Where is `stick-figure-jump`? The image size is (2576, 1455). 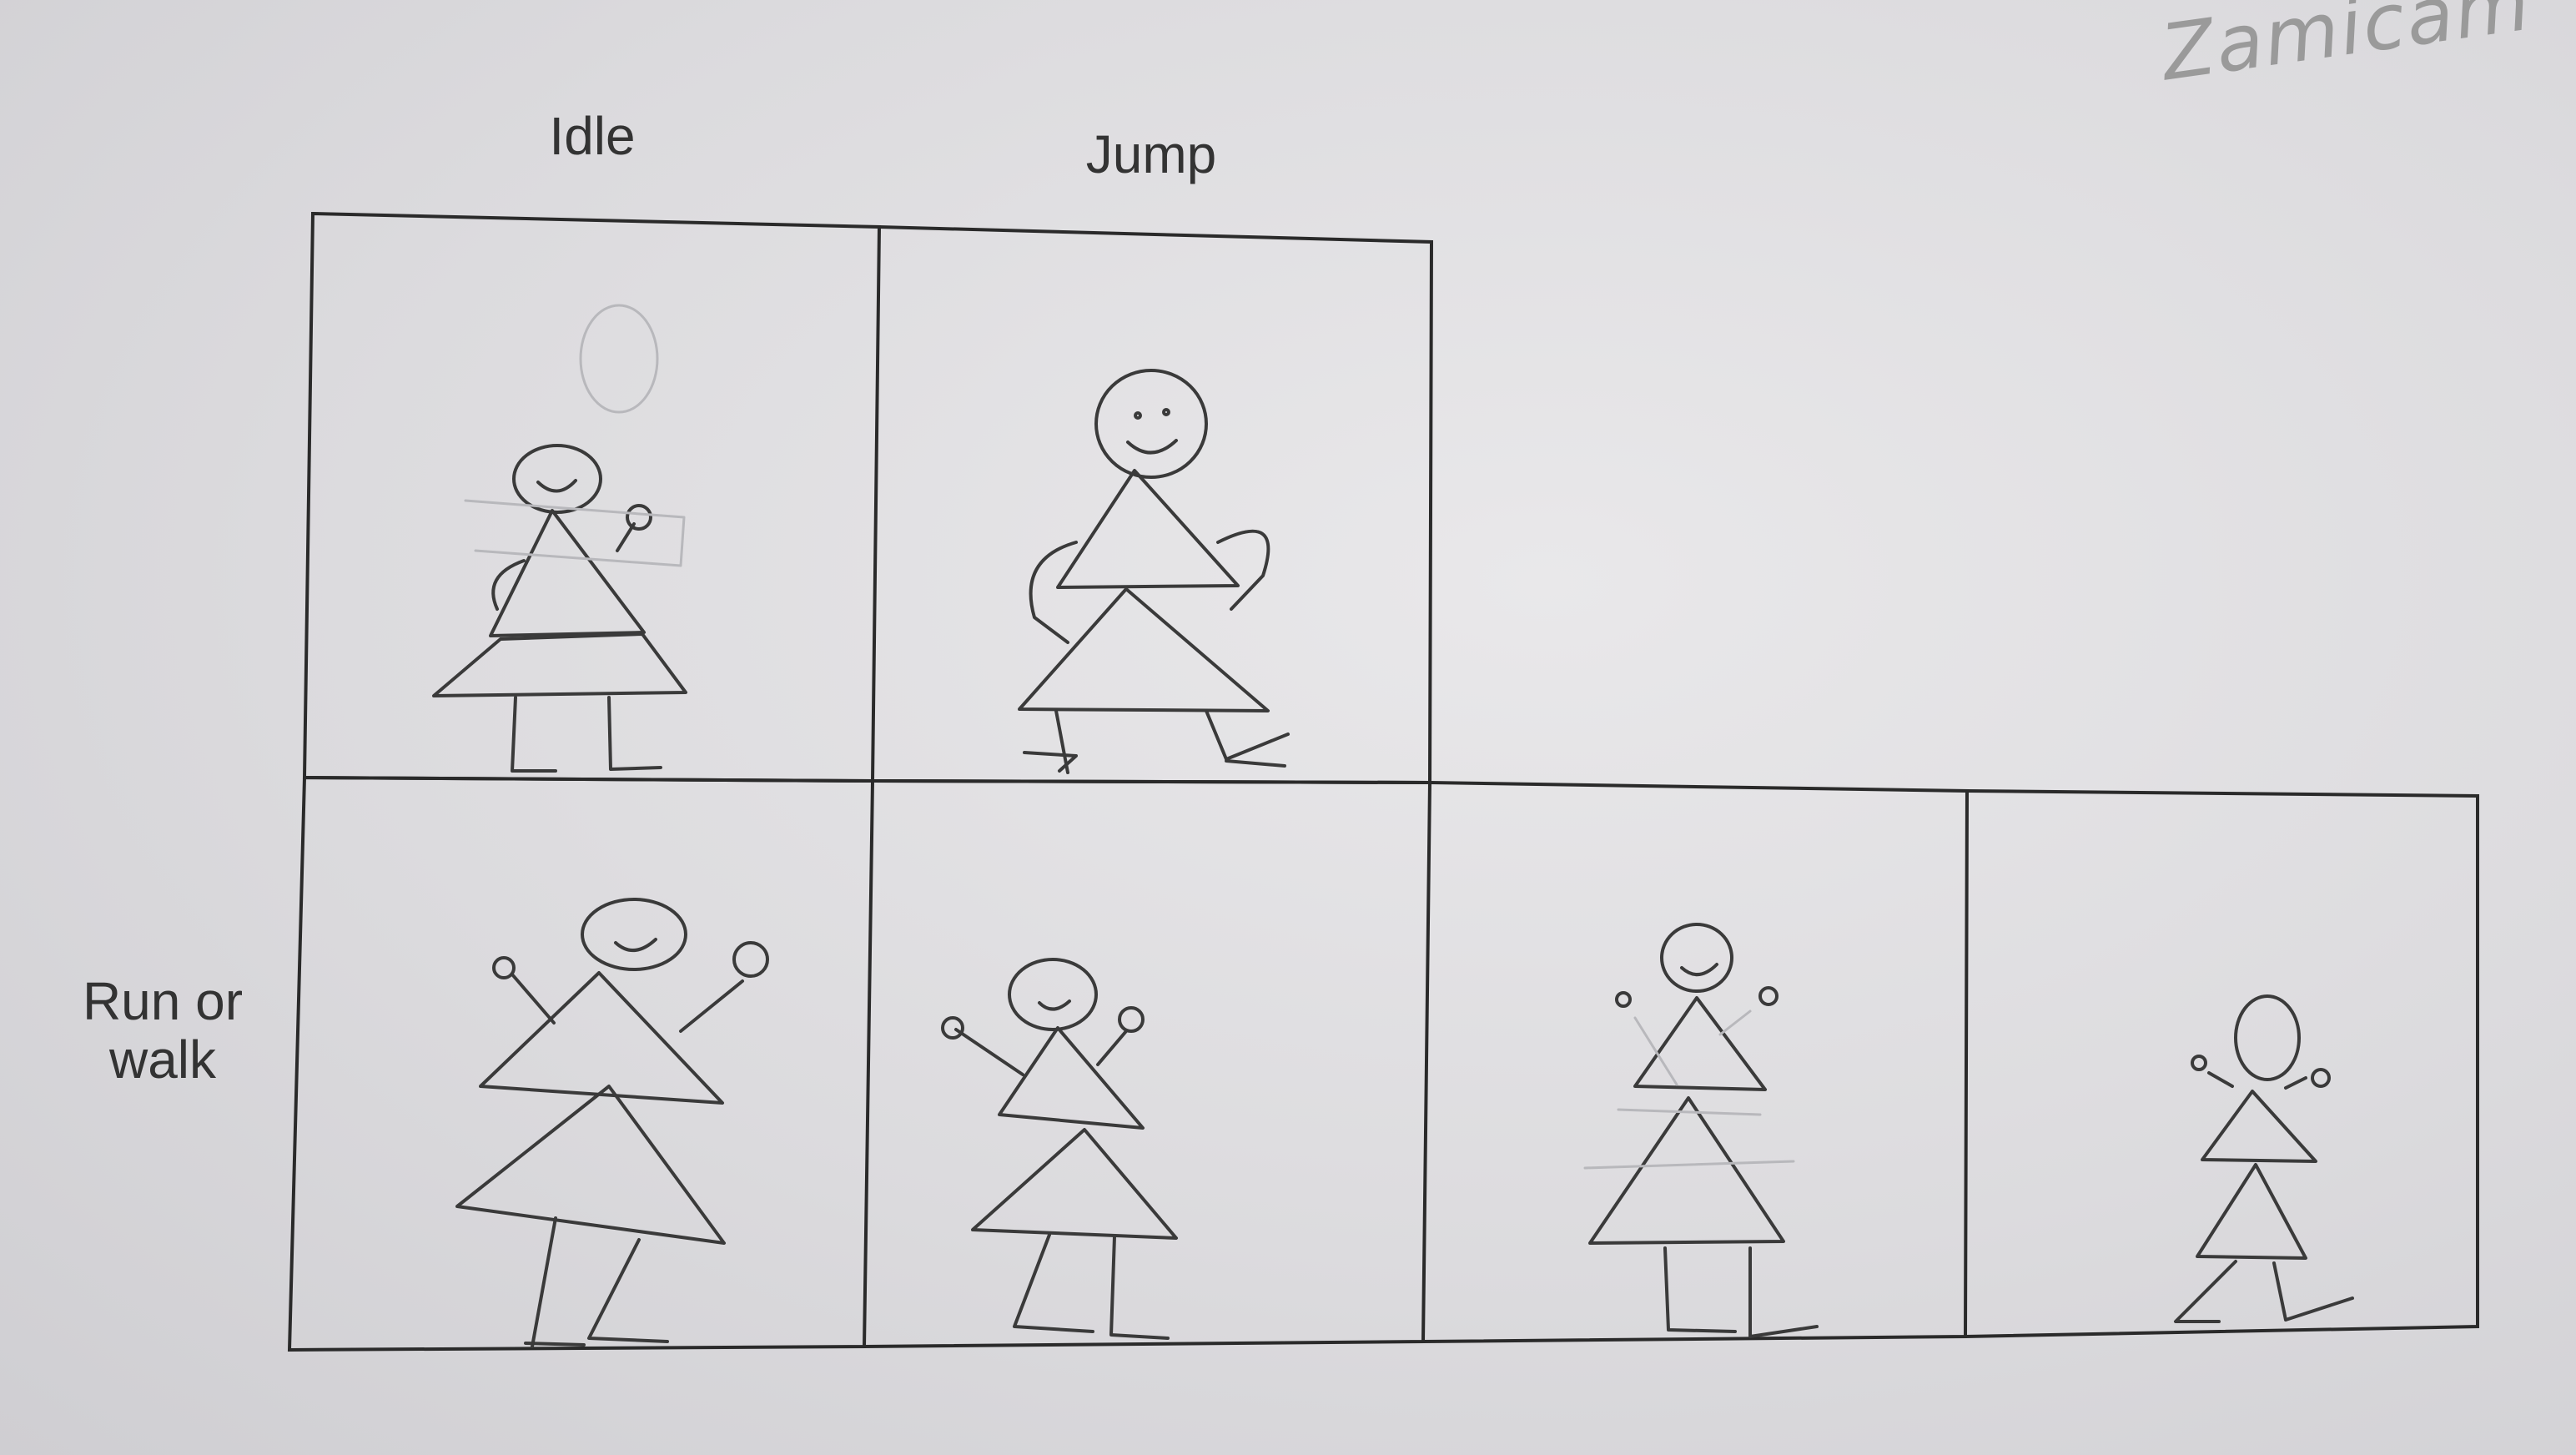
stick-figure-jump is located at coordinates (1154, 571).